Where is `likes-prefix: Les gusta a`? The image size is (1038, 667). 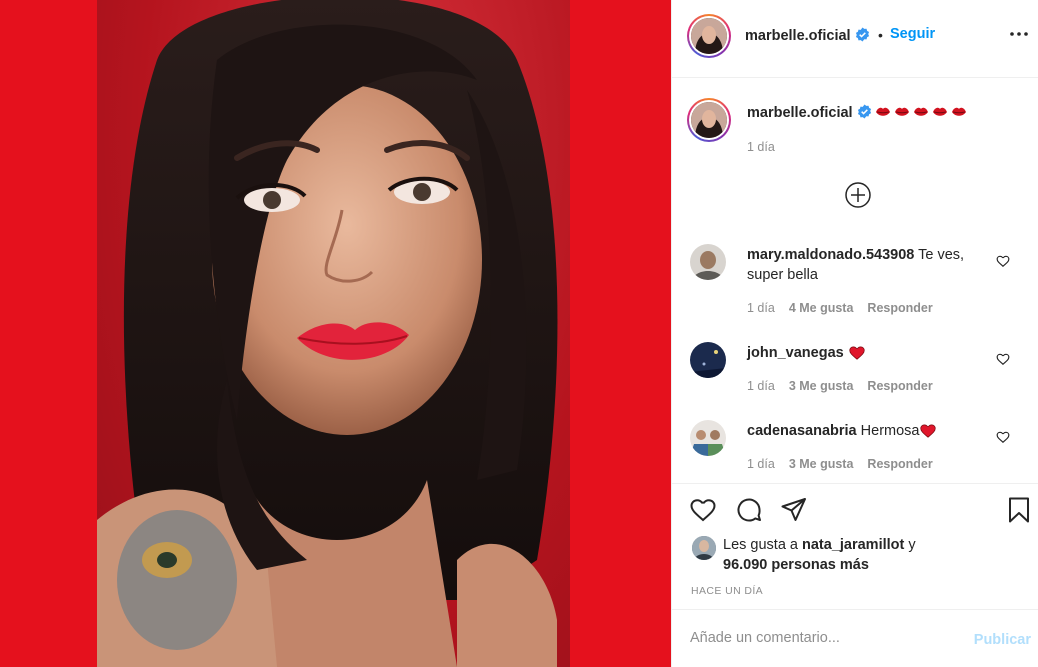 likes-prefix: Les gusta a is located at coordinates (762, 545).